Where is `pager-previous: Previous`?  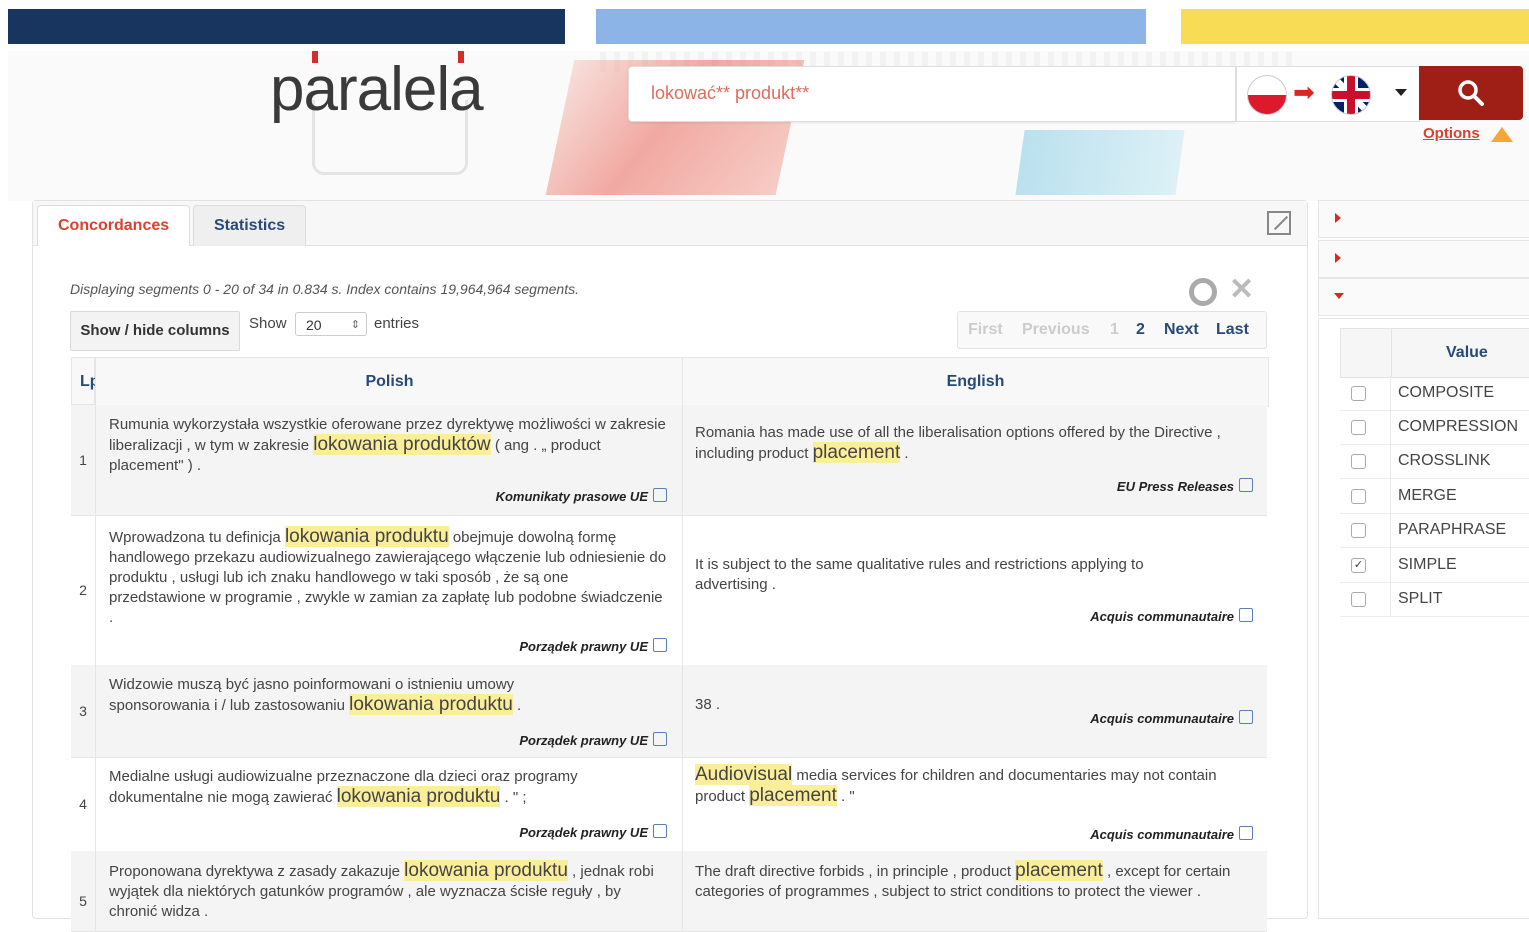 pager-previous: Previous is located at coordinates (1056, 329).